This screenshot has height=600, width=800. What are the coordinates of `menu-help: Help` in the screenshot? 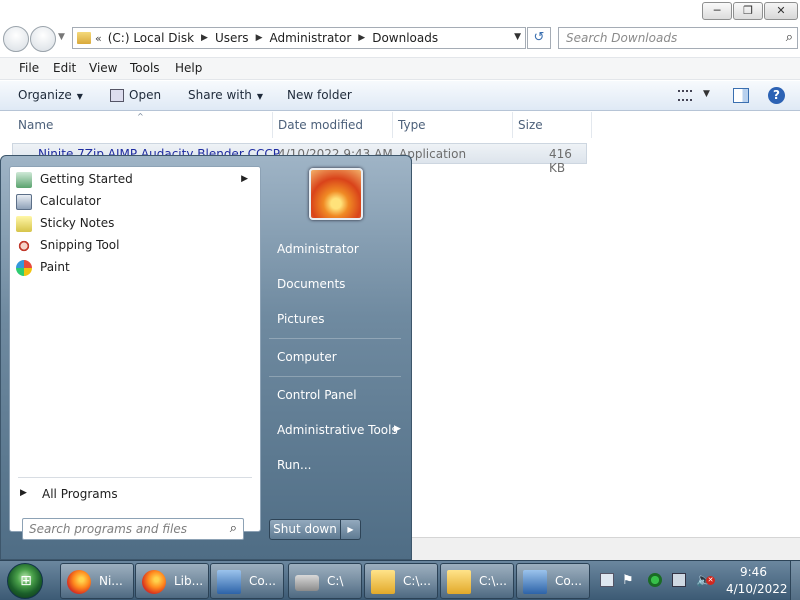 It's located at (188, 68).